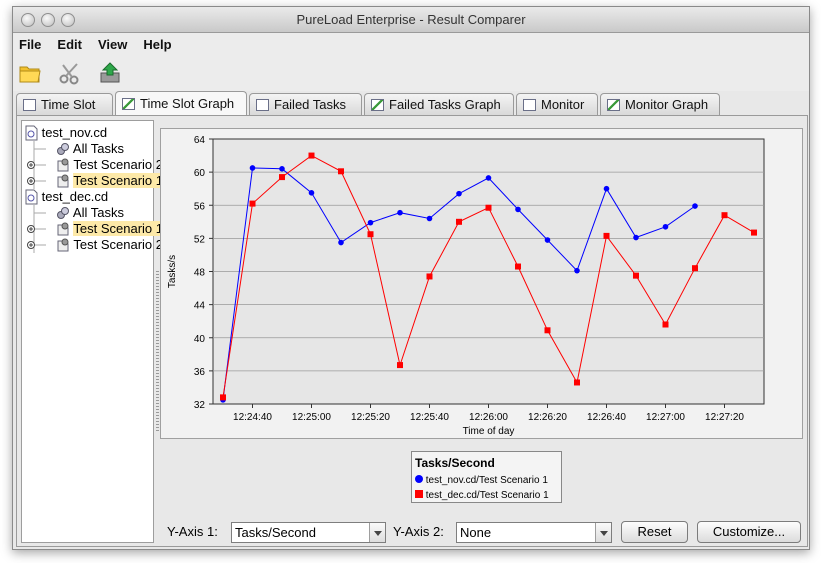 The image size is (821, 563). Describe the element at coordinates (110, 73) in the screenshot. I see `export-button` at that location.